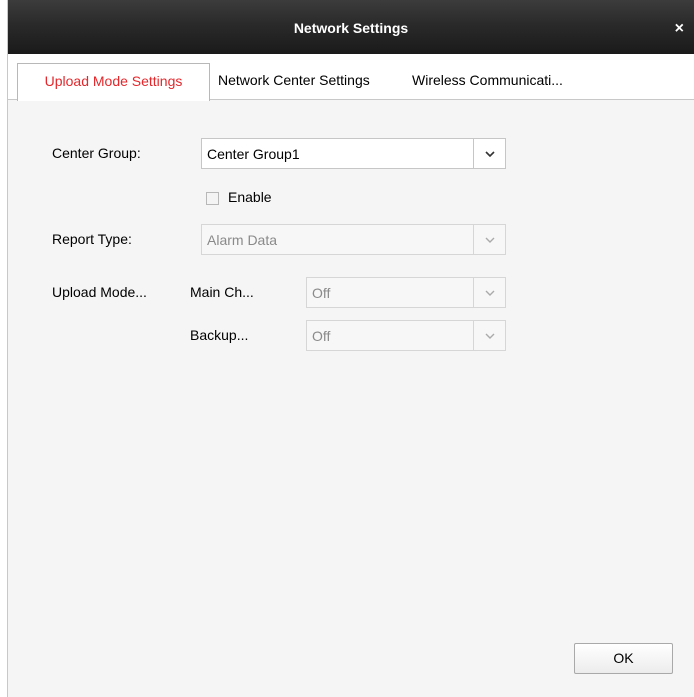 The width and height of the screenshot is (694, 697). Describe the element at coordinates (253, 154) in the screenshot. I see `center-group-value: Center Group1` at that location.